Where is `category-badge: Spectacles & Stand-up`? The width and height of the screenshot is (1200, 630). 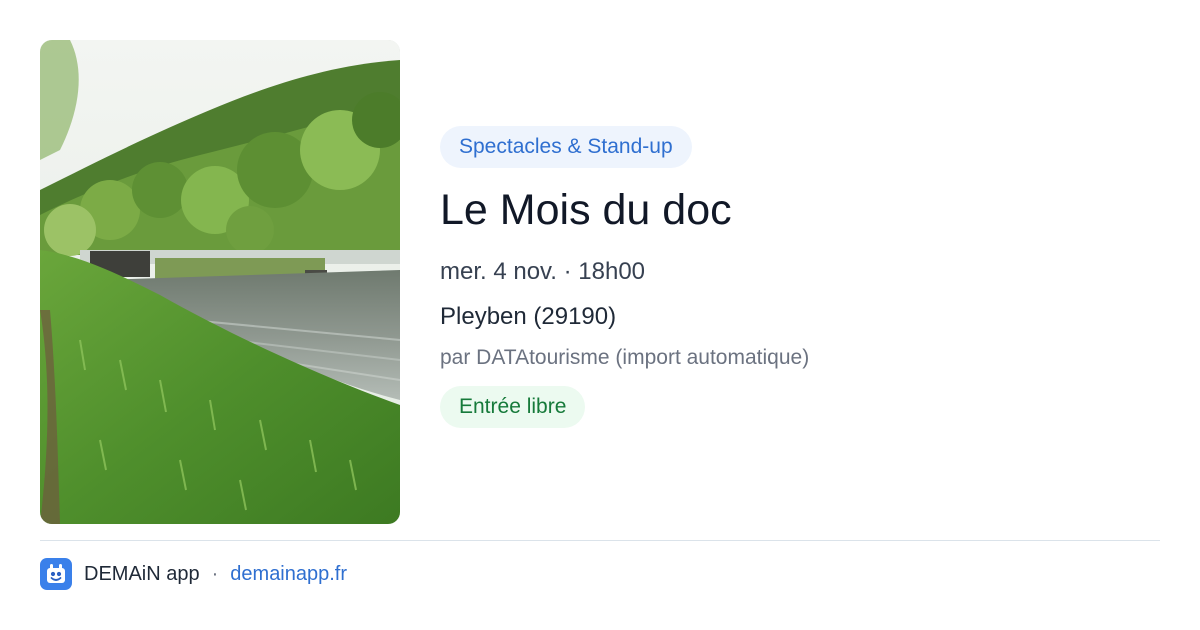 category-badge: Spectacles & Stand-up is located at coordinates (566, 147).